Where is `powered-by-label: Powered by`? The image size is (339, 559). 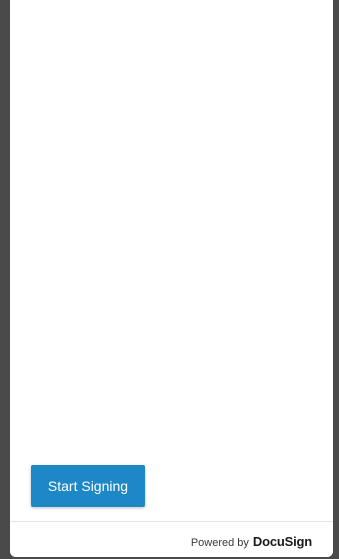
powered-by-label: Powered by is located at coordinates (219, 543).